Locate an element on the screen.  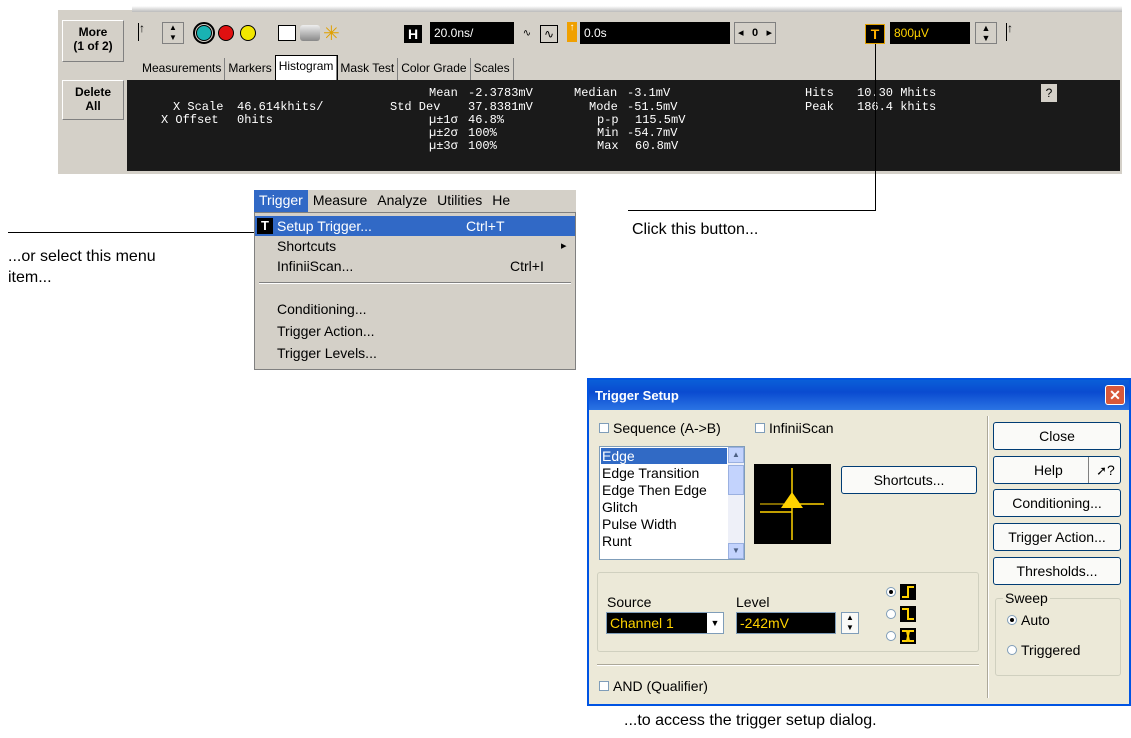
tab-color-grade: Color Grade is located at coordinates (434, 69).